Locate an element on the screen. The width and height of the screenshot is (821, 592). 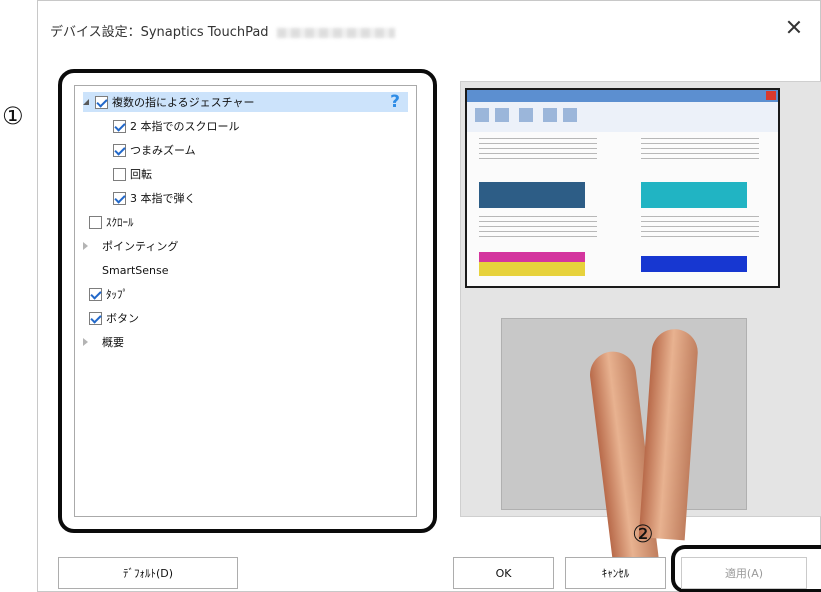
checkbox-two-finger-scroll is located at coordinates (119, 126).